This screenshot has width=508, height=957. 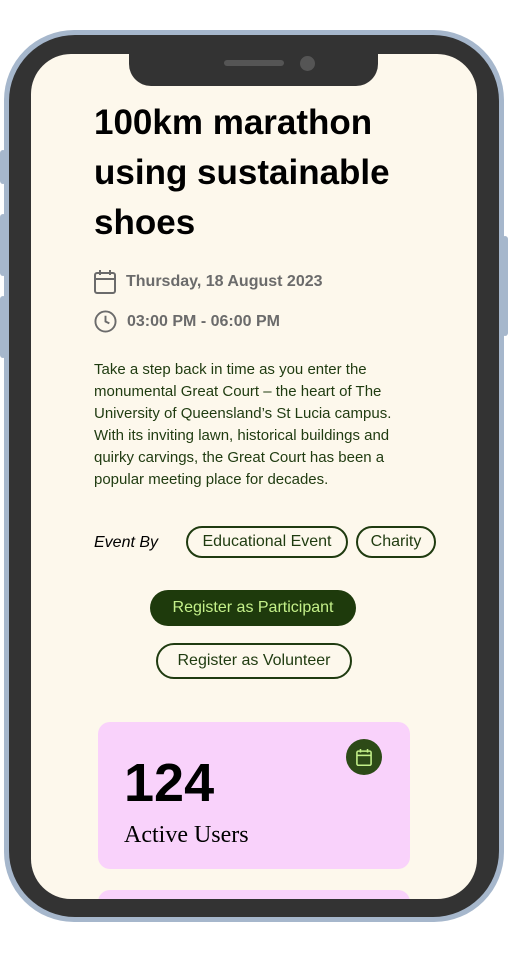 What do you see at coordinates (126, 542) in the screenshot?
I see `event-by-label: Event By` at bounding box center [126, 542].